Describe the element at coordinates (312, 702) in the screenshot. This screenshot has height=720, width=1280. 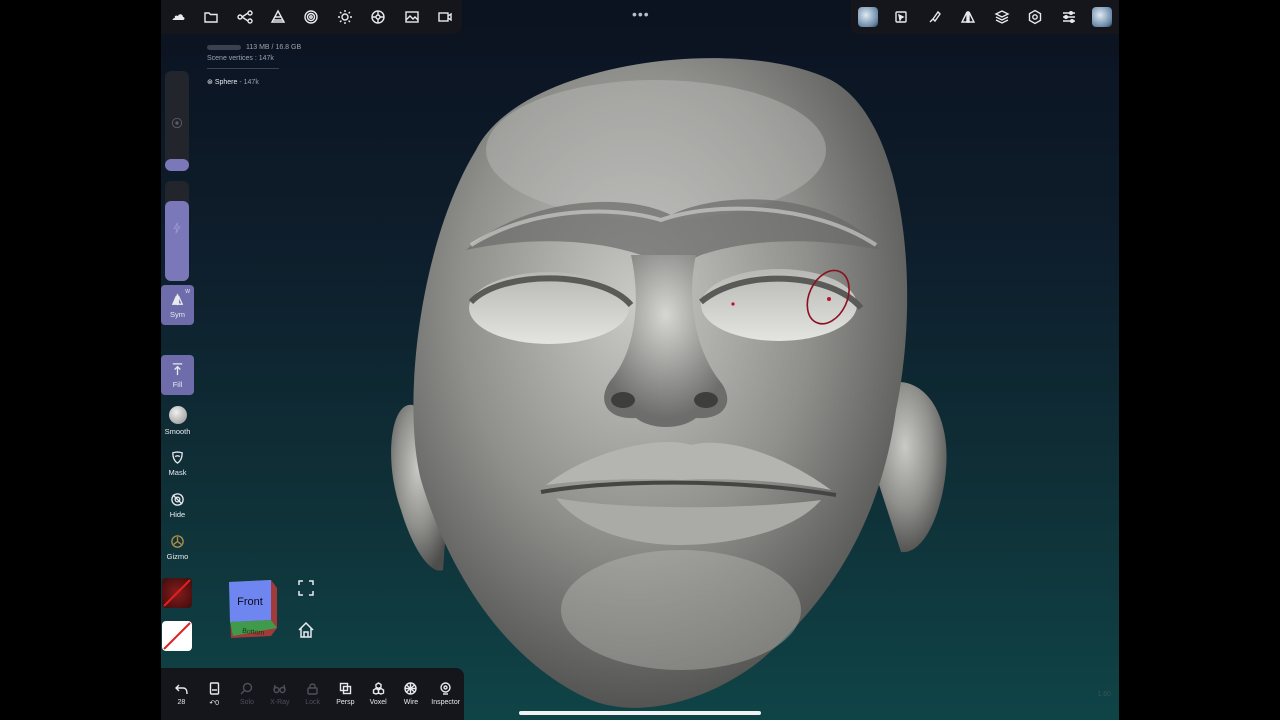
I see `lock-label: Lock` at that location.